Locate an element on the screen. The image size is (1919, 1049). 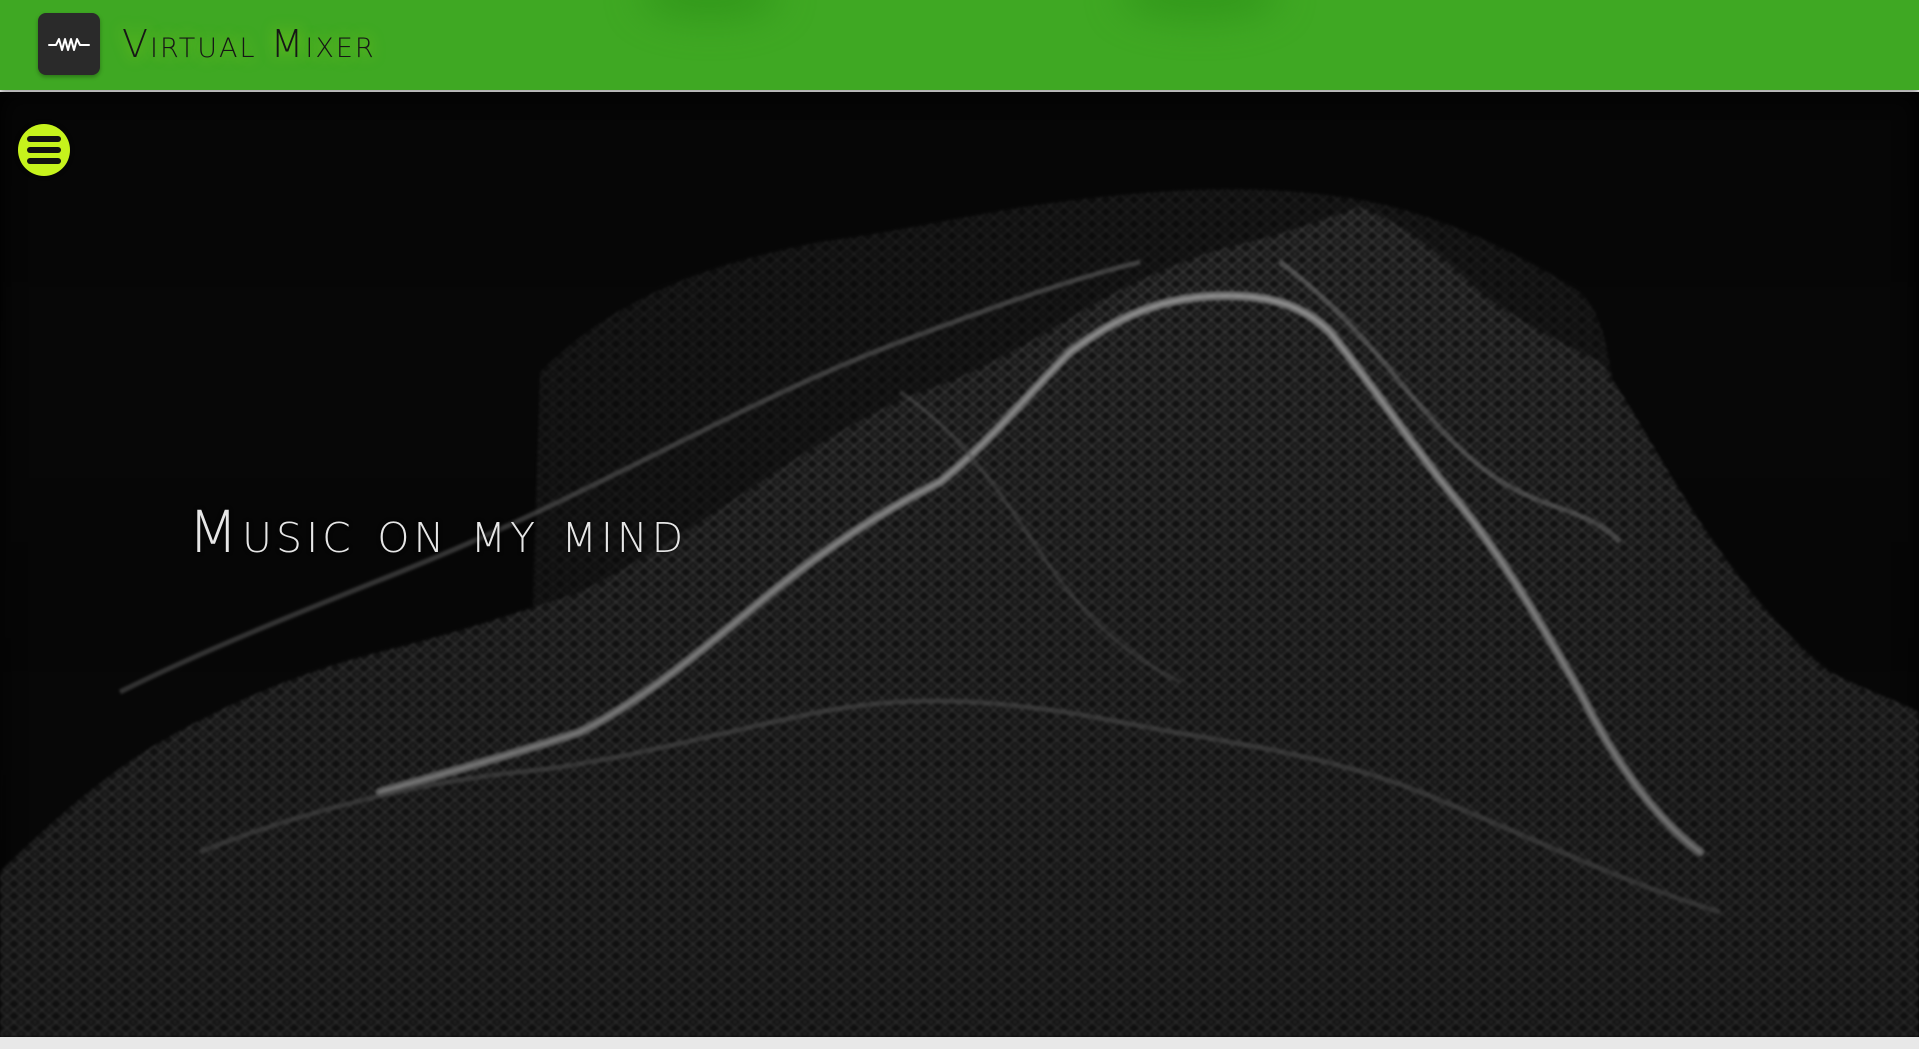
brand-title: Virtual Mixer is located at coordinates (249, 44).